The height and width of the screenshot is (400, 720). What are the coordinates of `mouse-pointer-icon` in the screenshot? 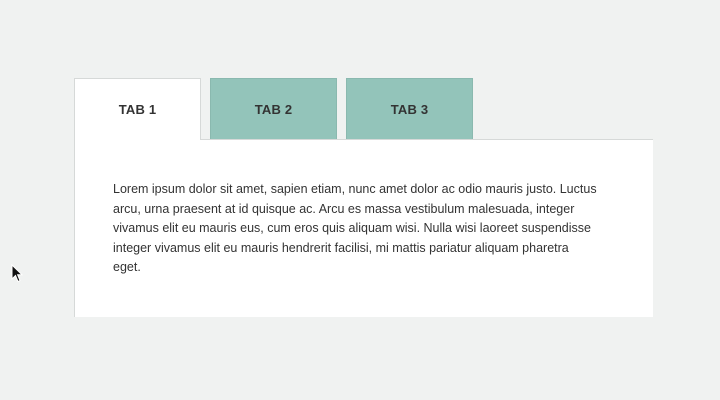 It's located at (17, 273).